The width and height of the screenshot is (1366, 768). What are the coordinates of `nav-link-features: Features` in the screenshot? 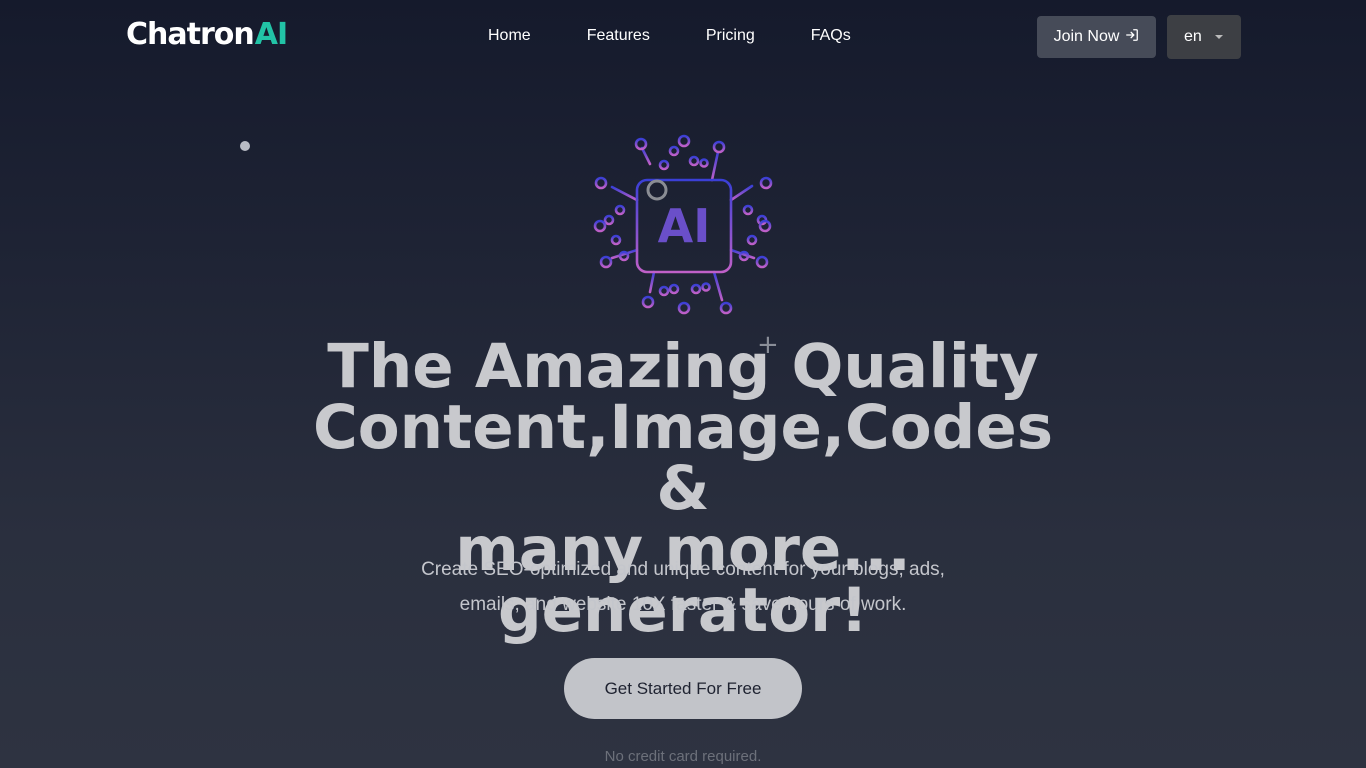 It's located at (618, 36).